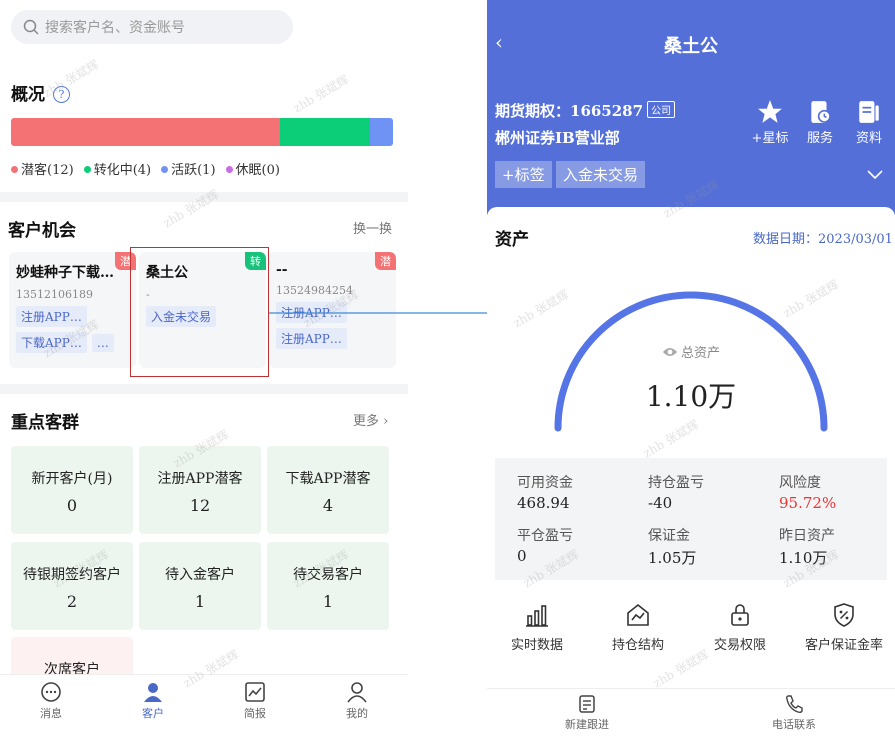 Image resolution: width=895 pixels, height=736 pixels. I want to click on legend-item: 活跃(1), so click(188, 168).